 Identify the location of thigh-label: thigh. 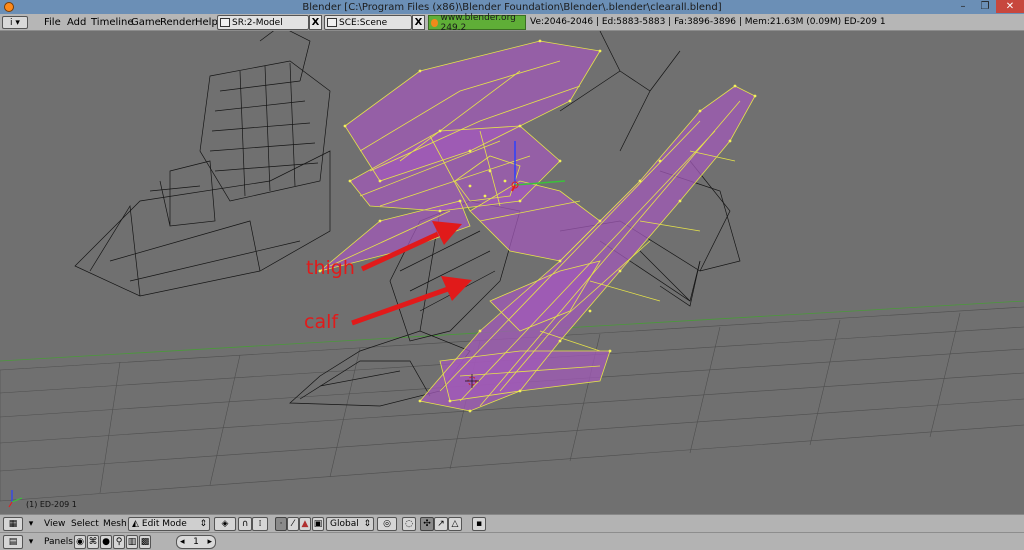
(330, 268).